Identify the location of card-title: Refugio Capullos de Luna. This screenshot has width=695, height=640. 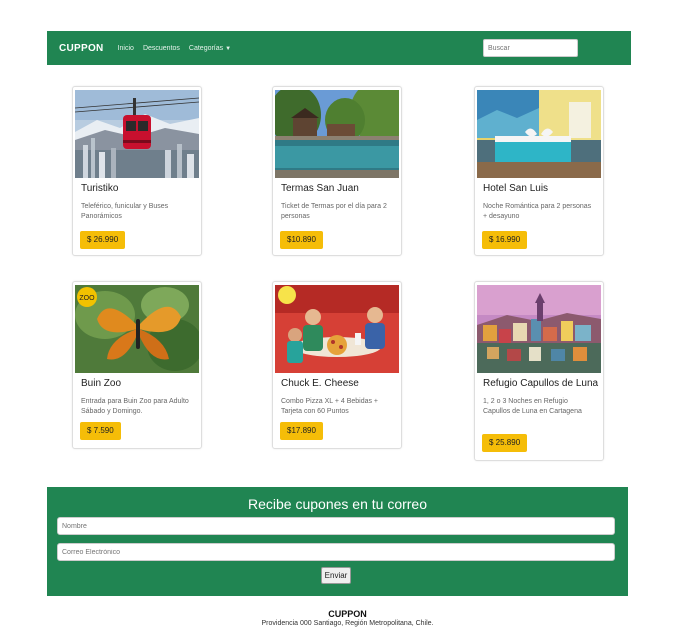
(540, 383).